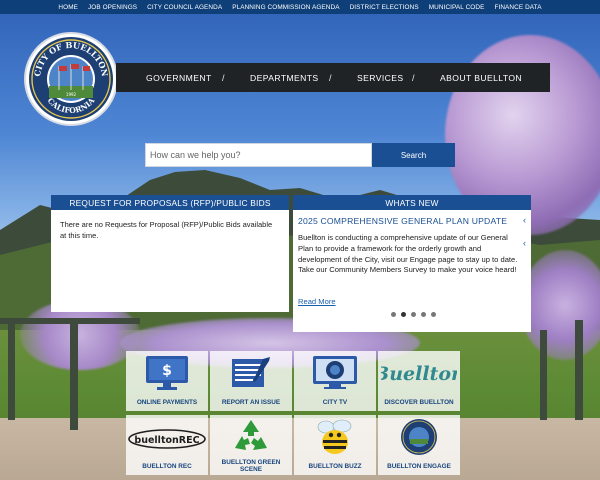 The width and height of the screenshot is (600, 480). I want to click on tile-label: ONLINE PAYMENTS, so click(167, 402).